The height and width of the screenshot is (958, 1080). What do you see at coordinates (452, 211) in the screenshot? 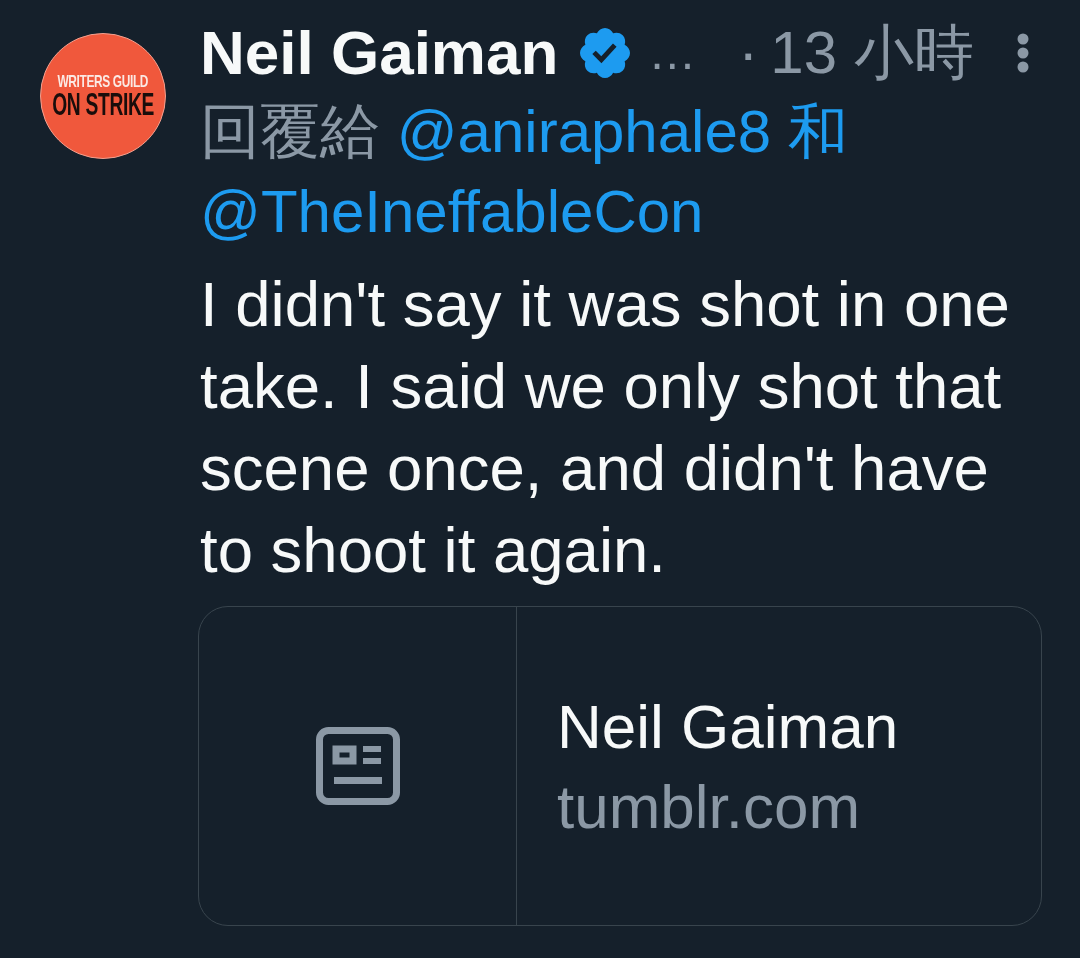
I see `mention-link: @TheIneffableCon` at bounding box center [452, 211].